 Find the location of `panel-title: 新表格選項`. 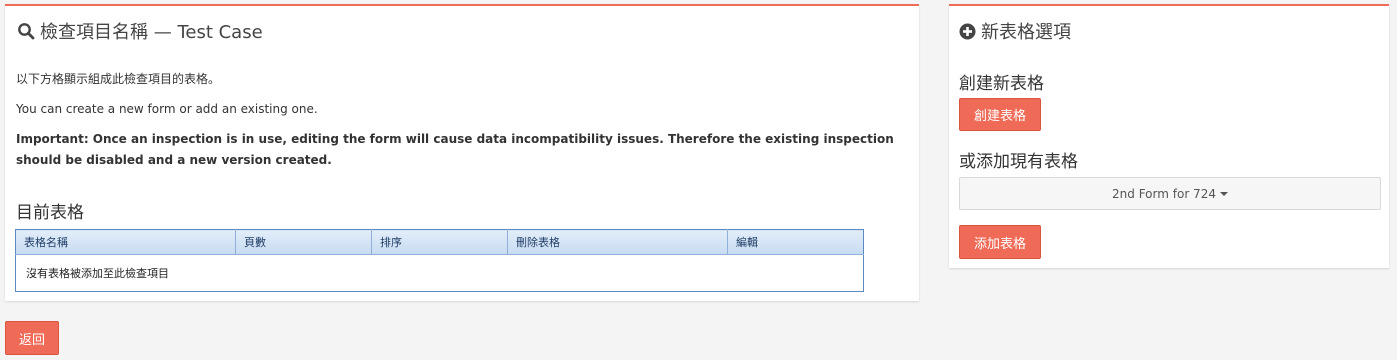

panel-title: 新表格選項 is located at coordinates (1015, 31).